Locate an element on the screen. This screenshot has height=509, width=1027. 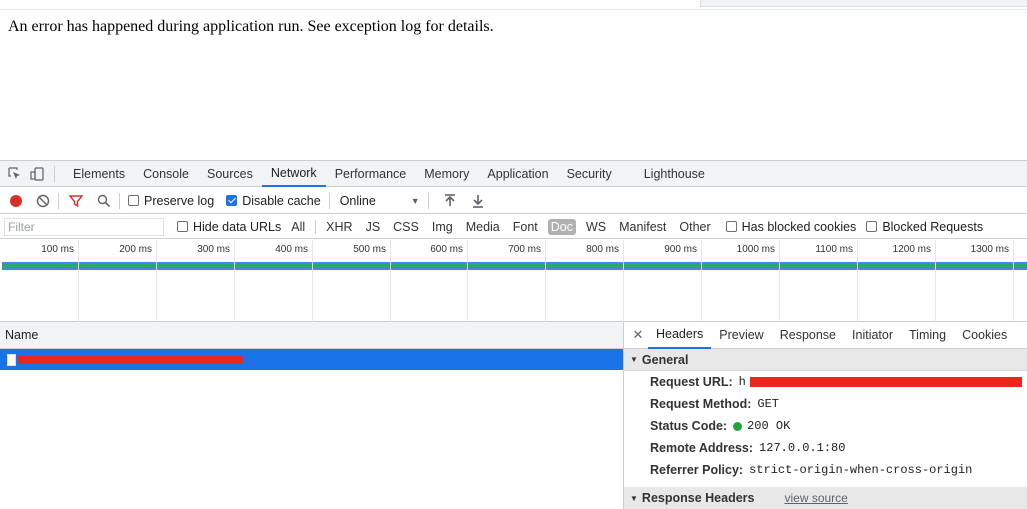
disable-cache-box is located at coordinates (232, 200).